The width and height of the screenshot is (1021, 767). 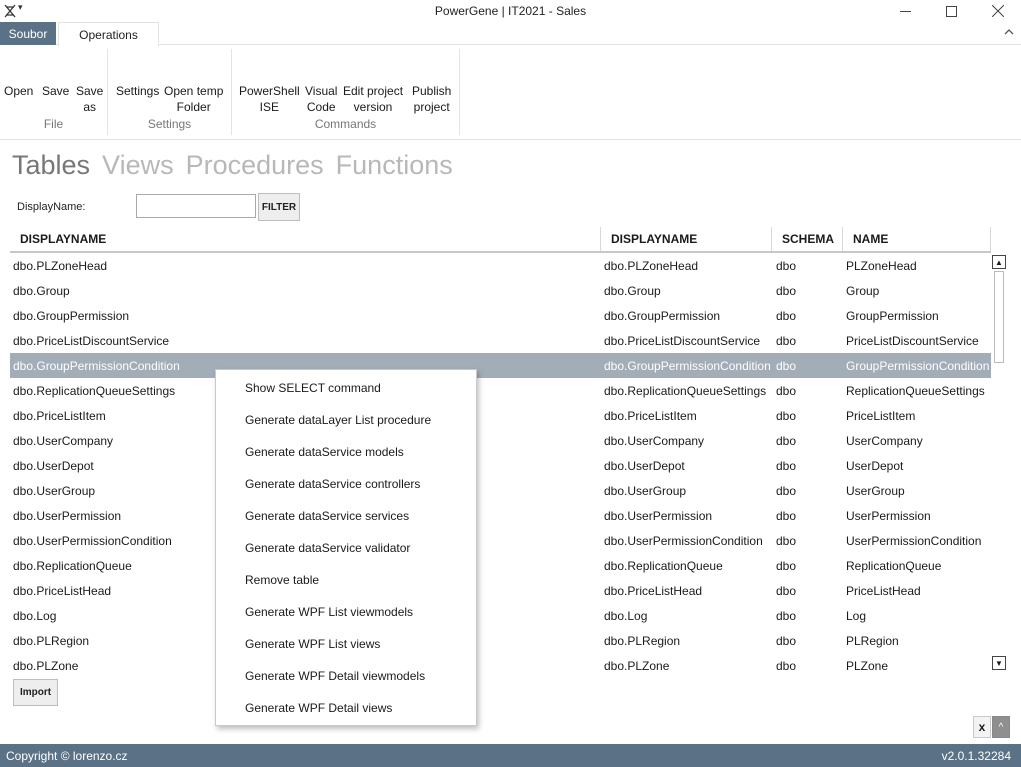 What do you see at coordinates (255, 167) in the screenshot?
I see `tab-procedures: Procedures` at bounding box center [255, 167].